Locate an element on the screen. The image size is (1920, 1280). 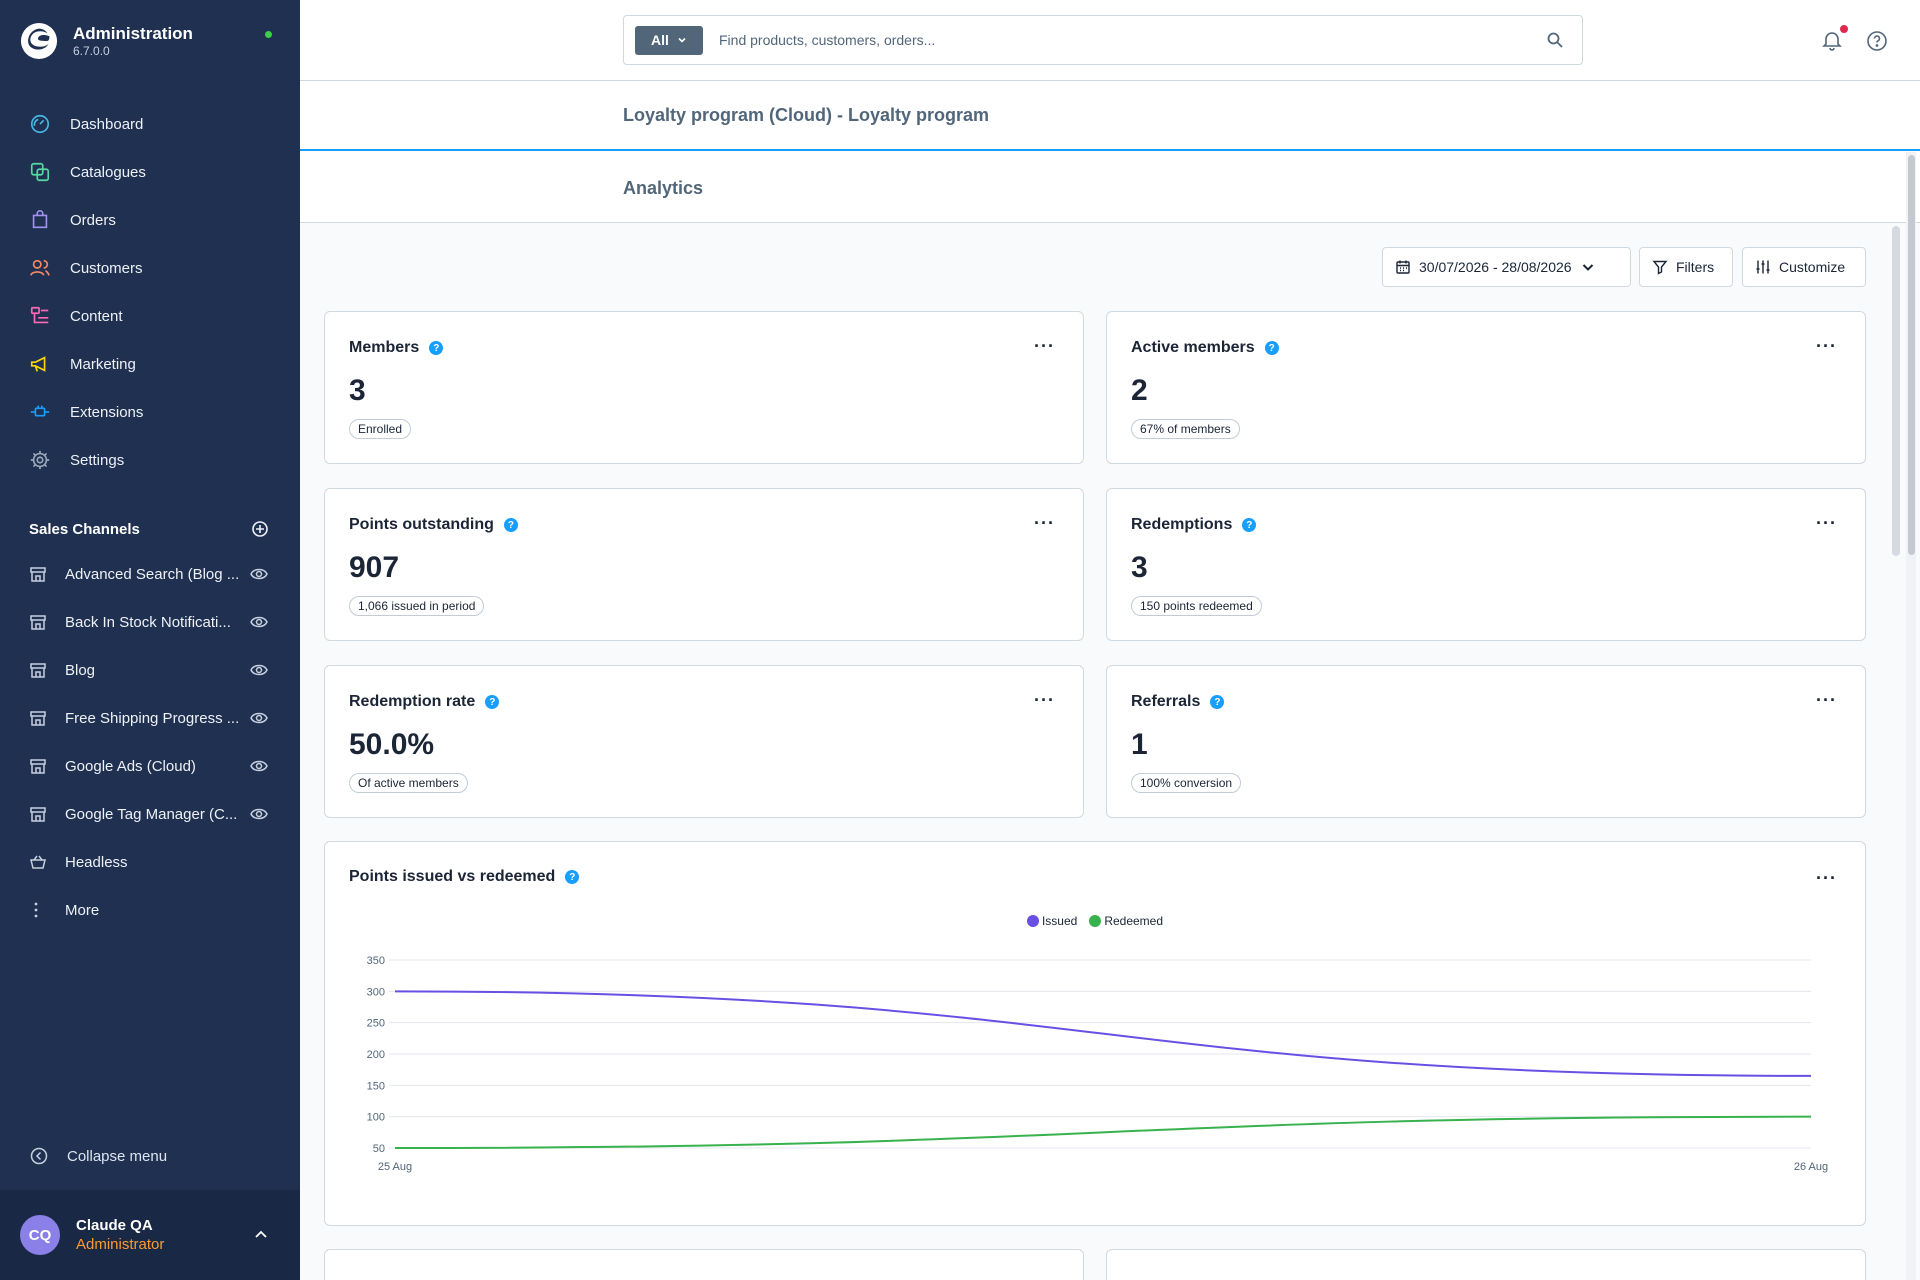
card-badge: 67% of members is located at coordinates (1185, 429).